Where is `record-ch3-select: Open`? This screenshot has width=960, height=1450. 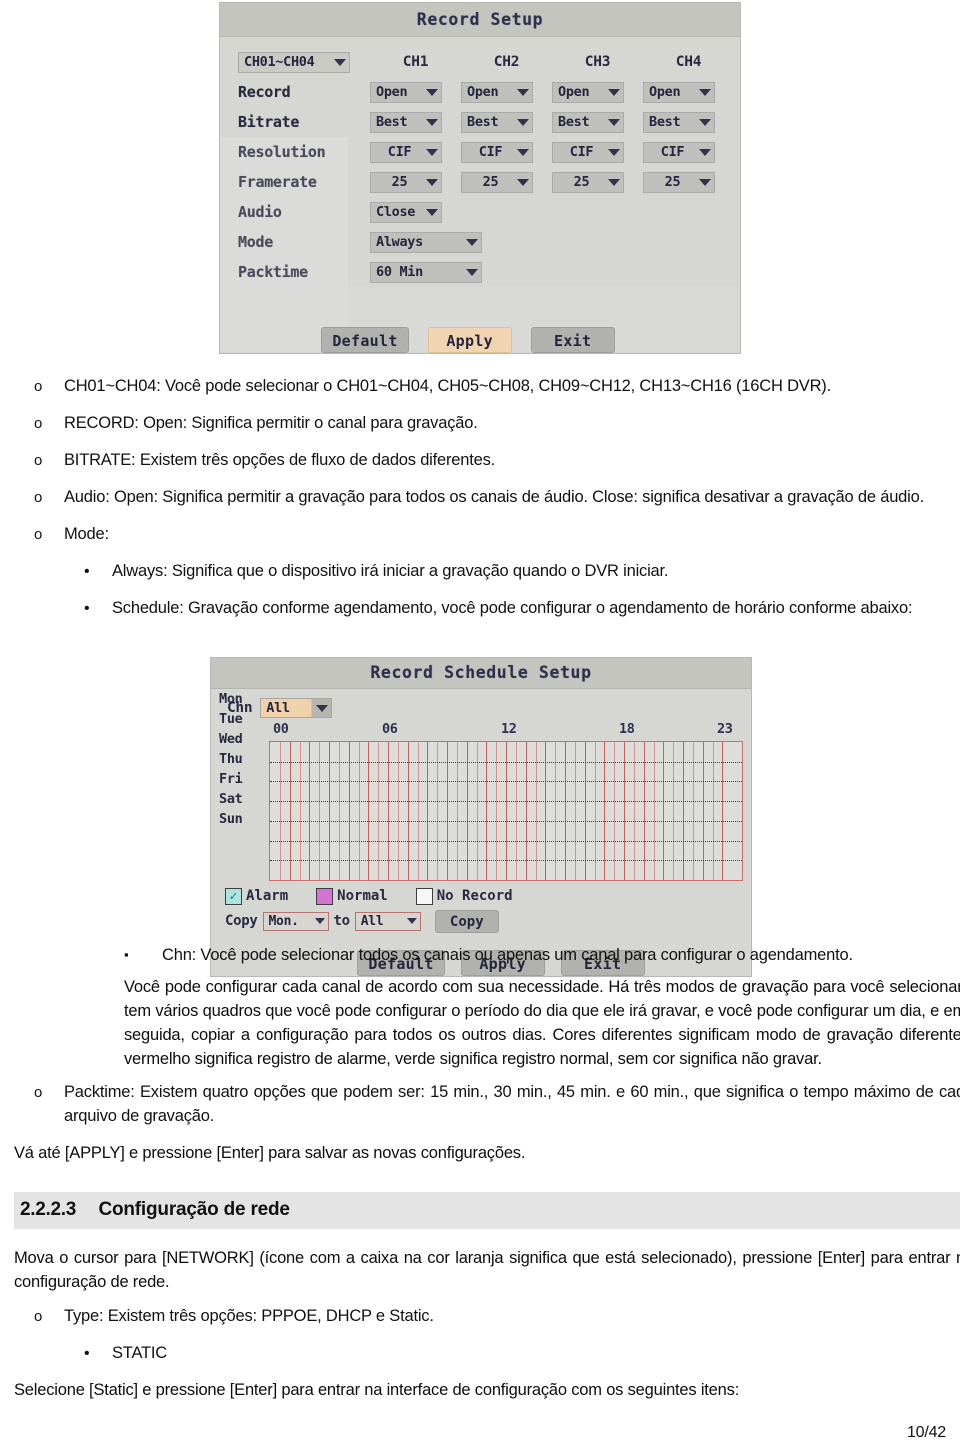 record-ch3-select: Open is located at coordinates (588, 92).